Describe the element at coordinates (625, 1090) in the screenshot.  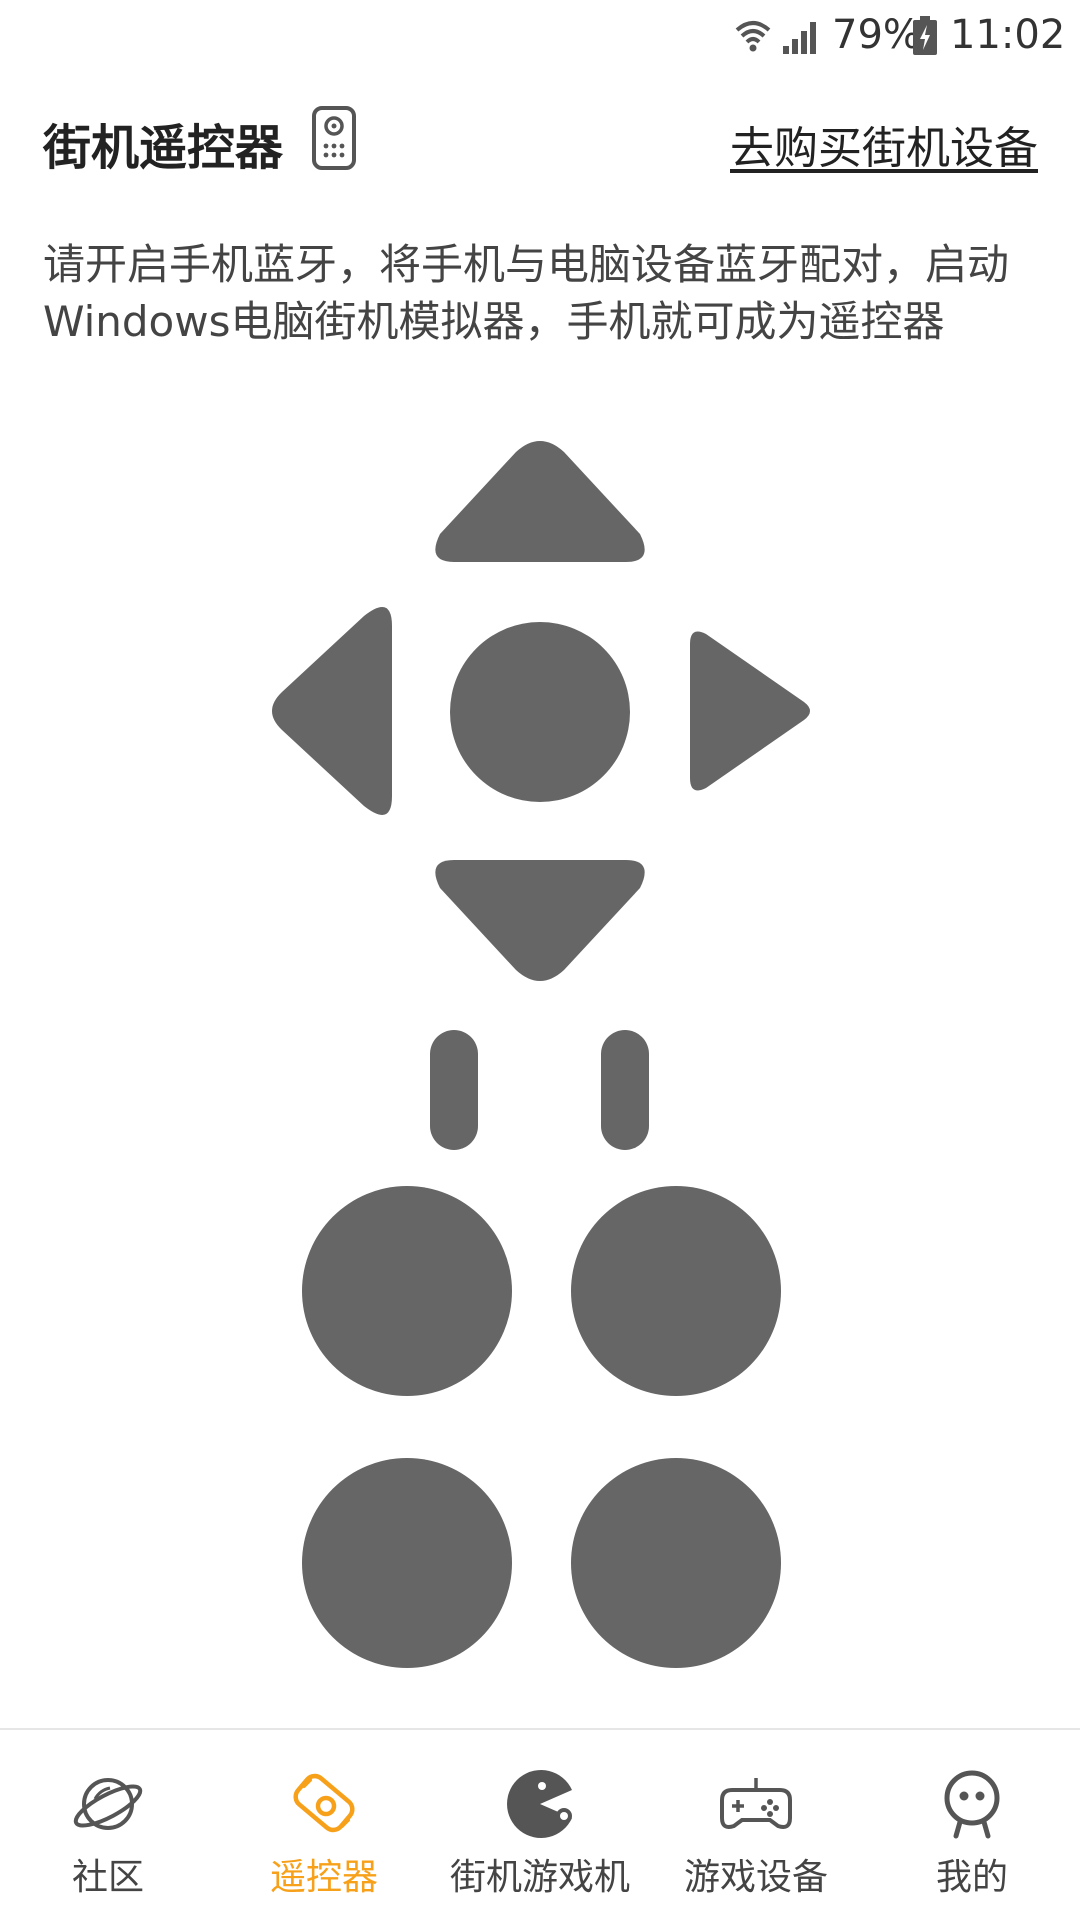
I see `start-button` at that location.